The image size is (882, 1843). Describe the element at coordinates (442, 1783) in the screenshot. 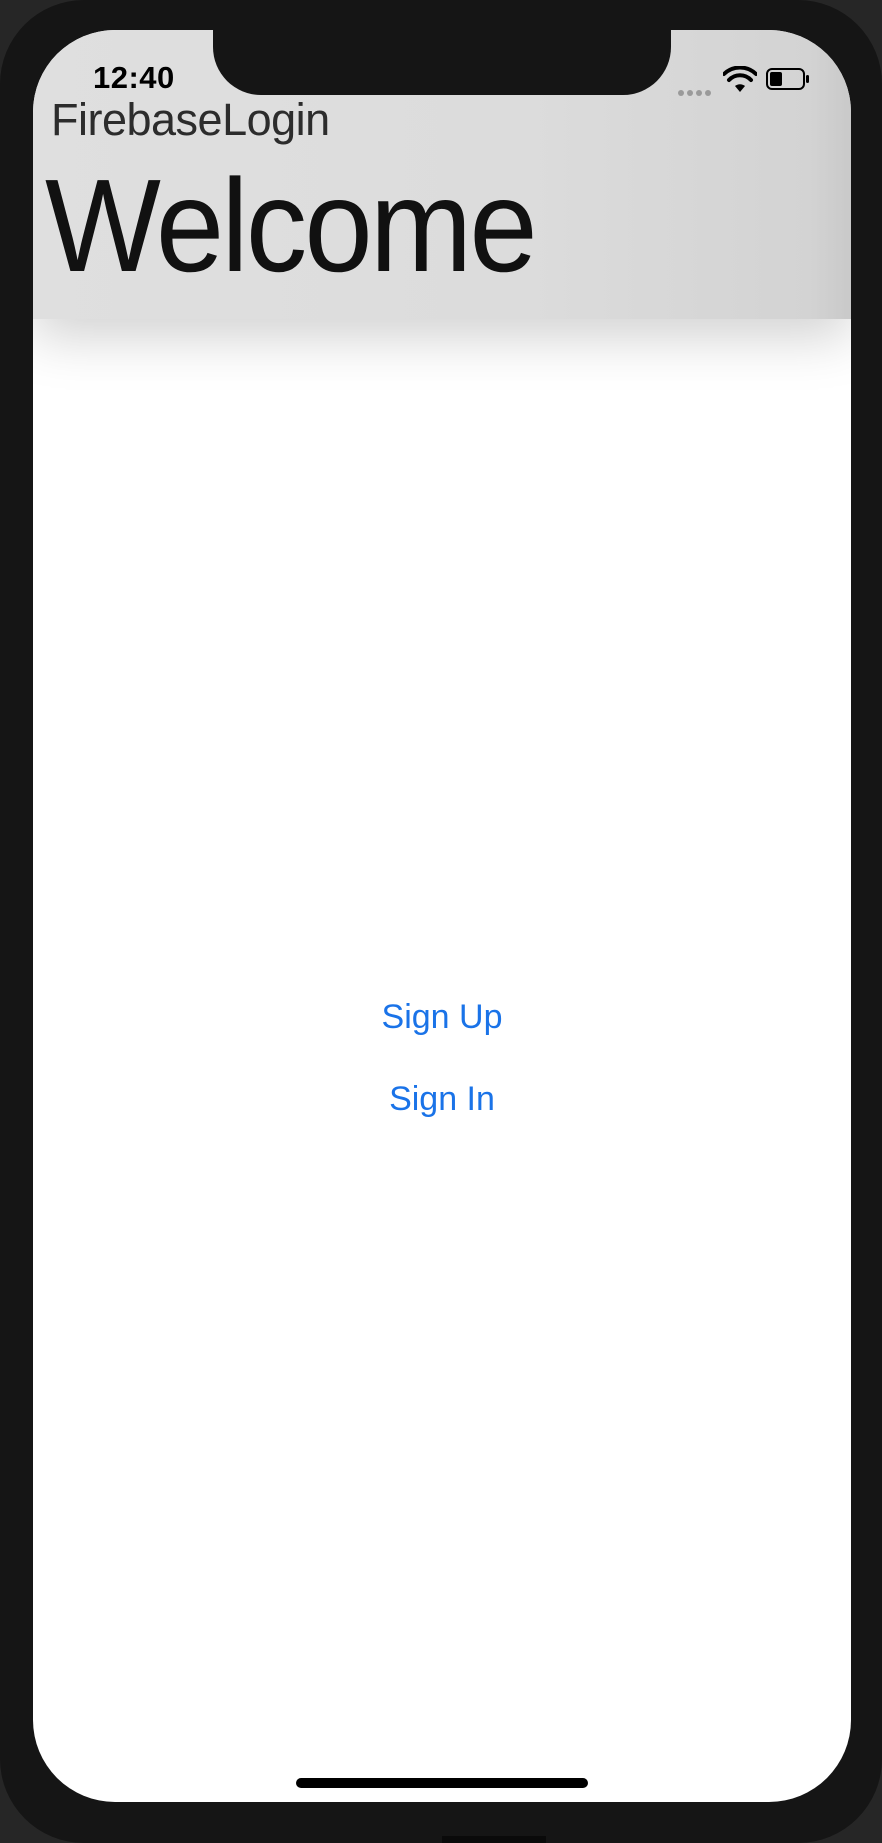

I see `home-indicator` at that location.